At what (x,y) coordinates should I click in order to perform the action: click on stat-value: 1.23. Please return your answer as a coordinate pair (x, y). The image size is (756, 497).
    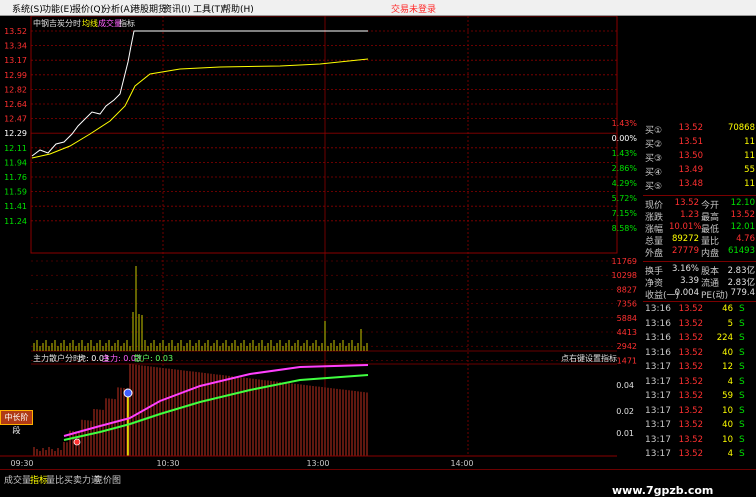
    Looking at the image, I should click on (689, 215).